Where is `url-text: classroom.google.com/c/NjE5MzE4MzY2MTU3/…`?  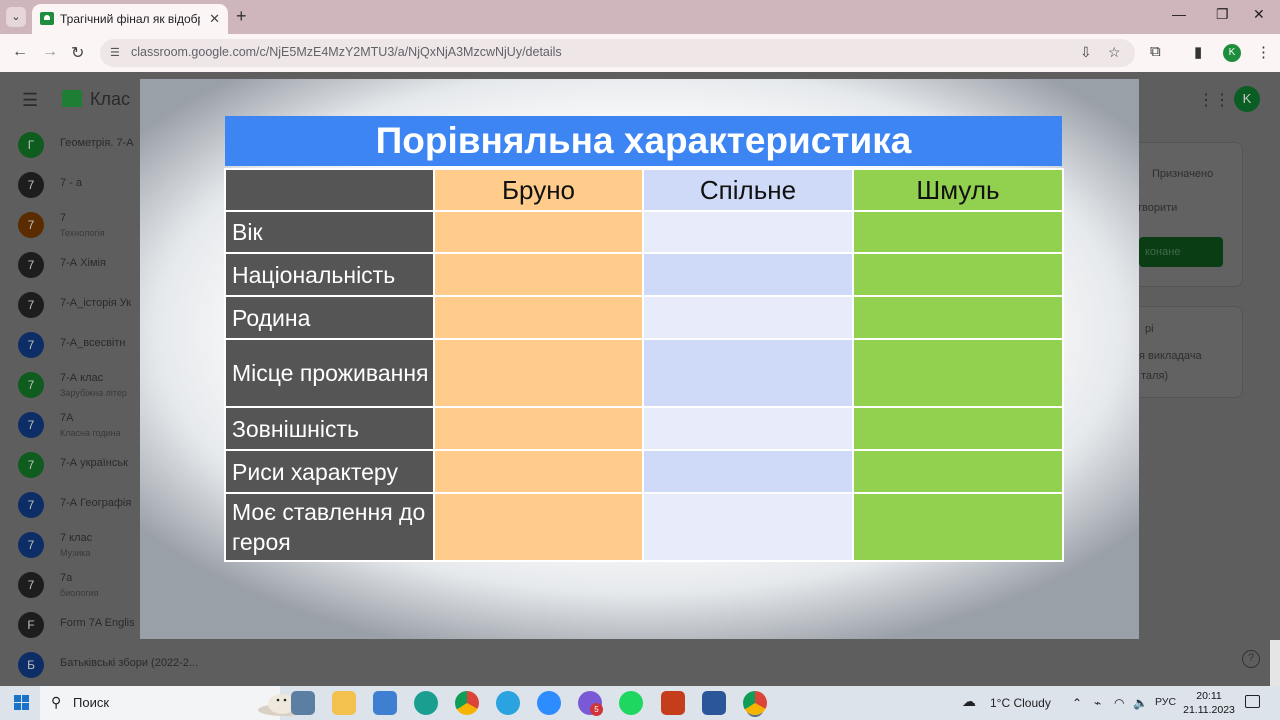 url-text: classroom.google.com/c/NjE5MzE4MzY2MTU3/… is located at coordinates (346, 52).